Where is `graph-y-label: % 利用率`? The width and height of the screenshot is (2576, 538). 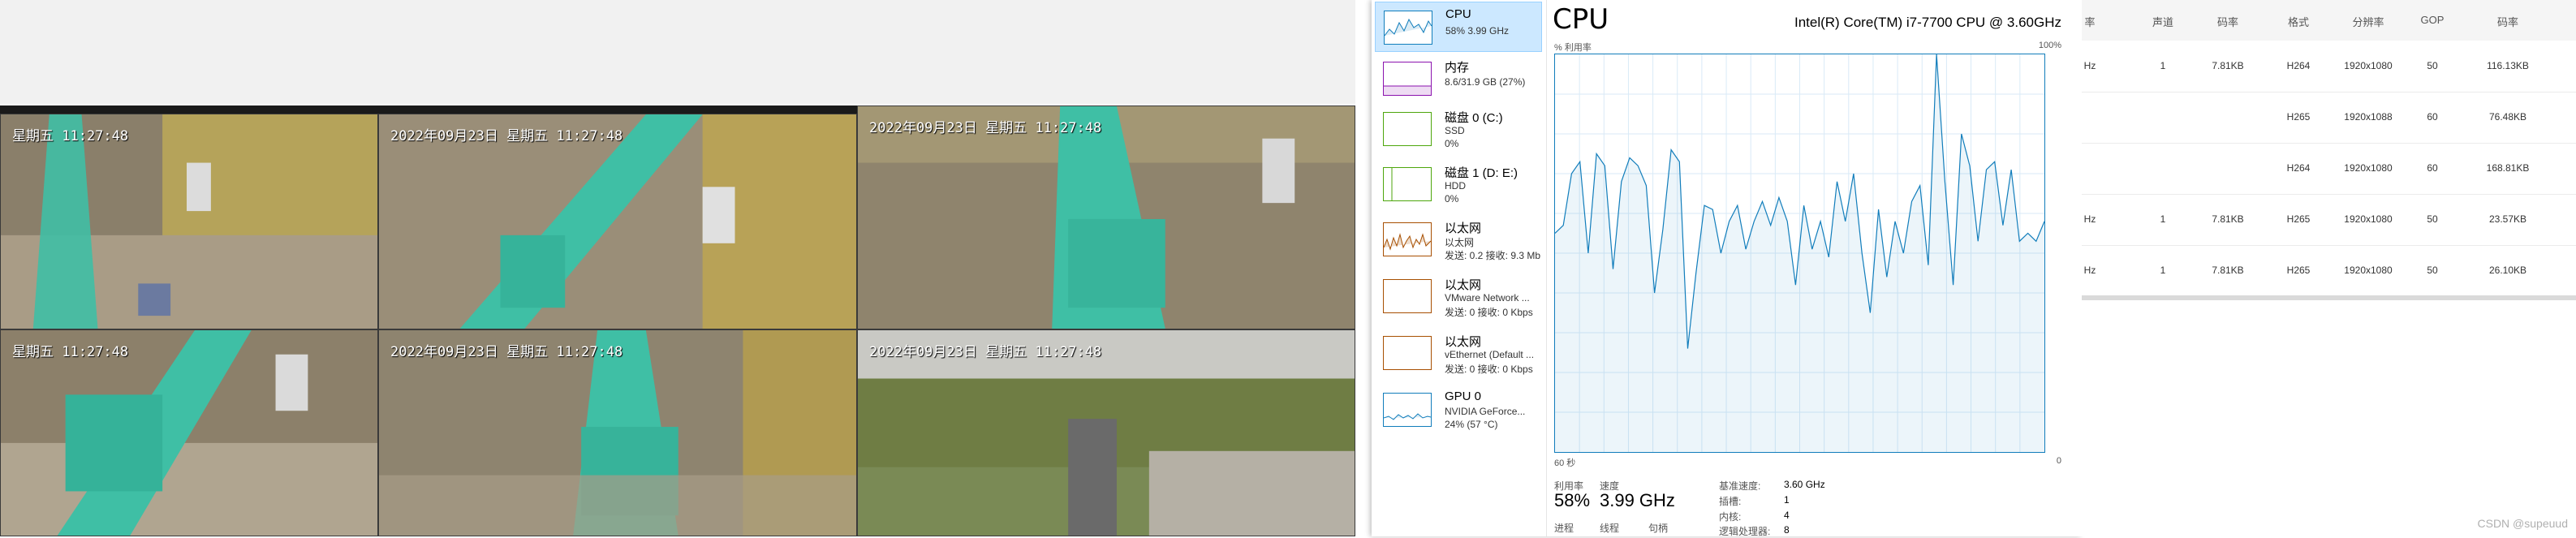 graph-y-label: % 利用率 is located at coordinates (1573, 48).